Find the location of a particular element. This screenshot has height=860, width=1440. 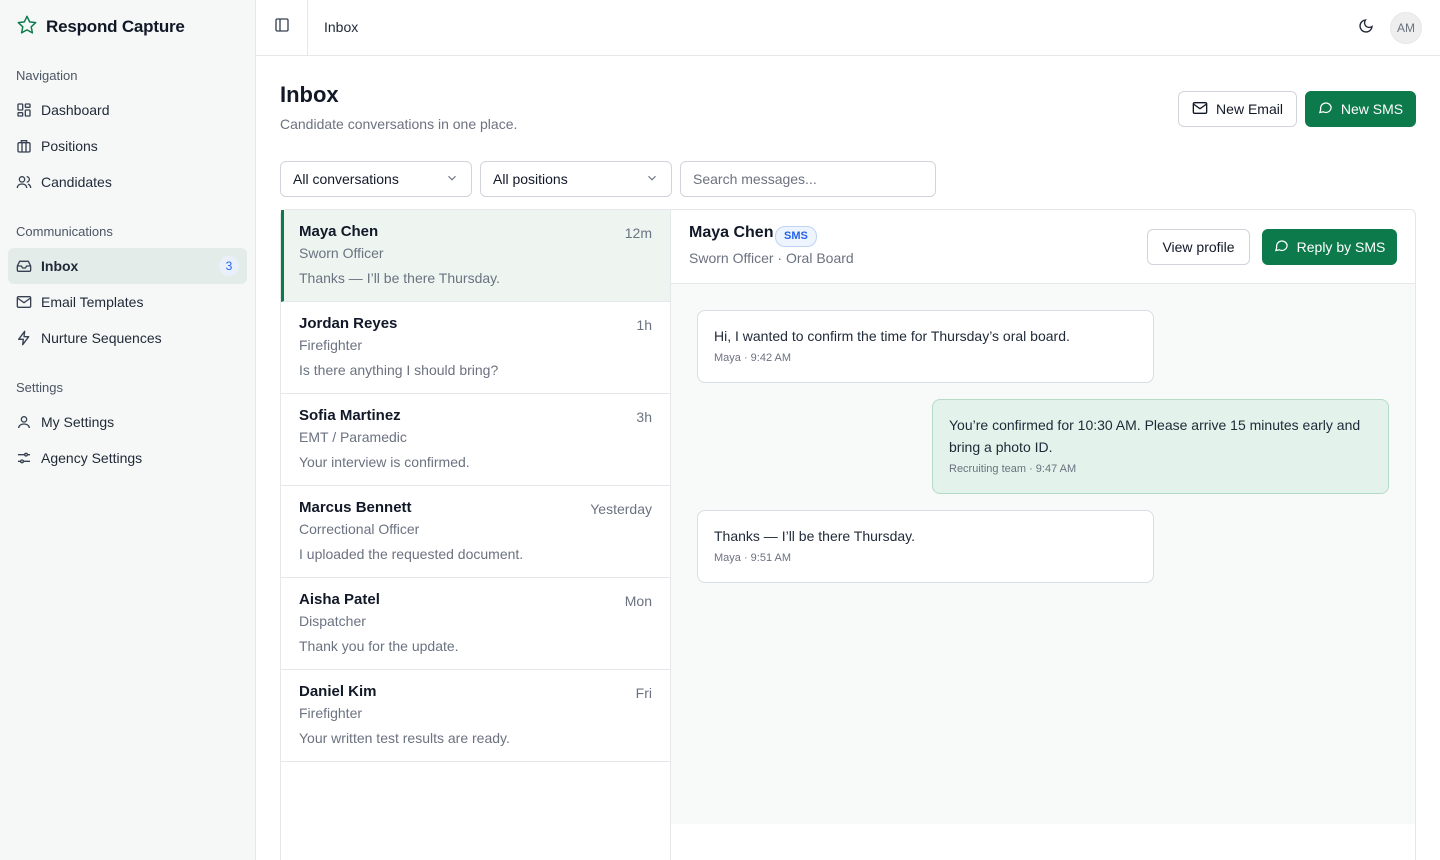

nav-group-label-settings: Settings is located at coordinates (39, 387).